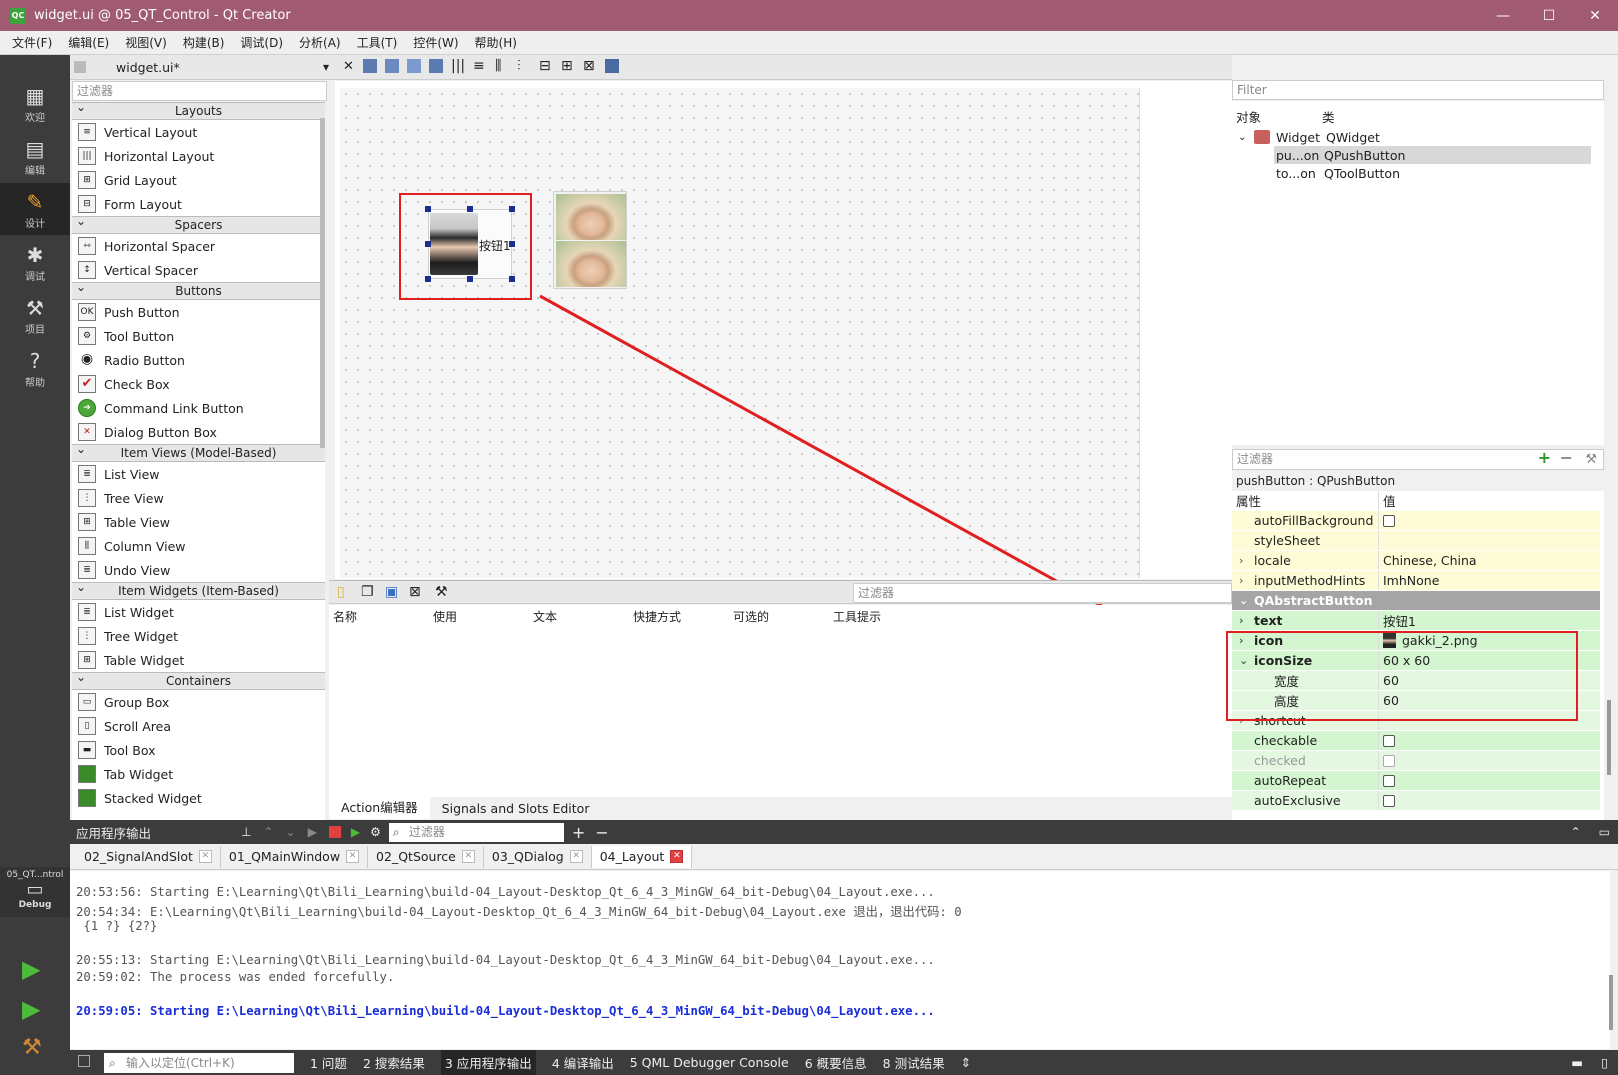 The width and height of the screenshot is (1618, 1075). What do you see at coordinates (1609, 737) in the screenshot?
I see `property-scrollbar` at bounding box center [1609, 737].